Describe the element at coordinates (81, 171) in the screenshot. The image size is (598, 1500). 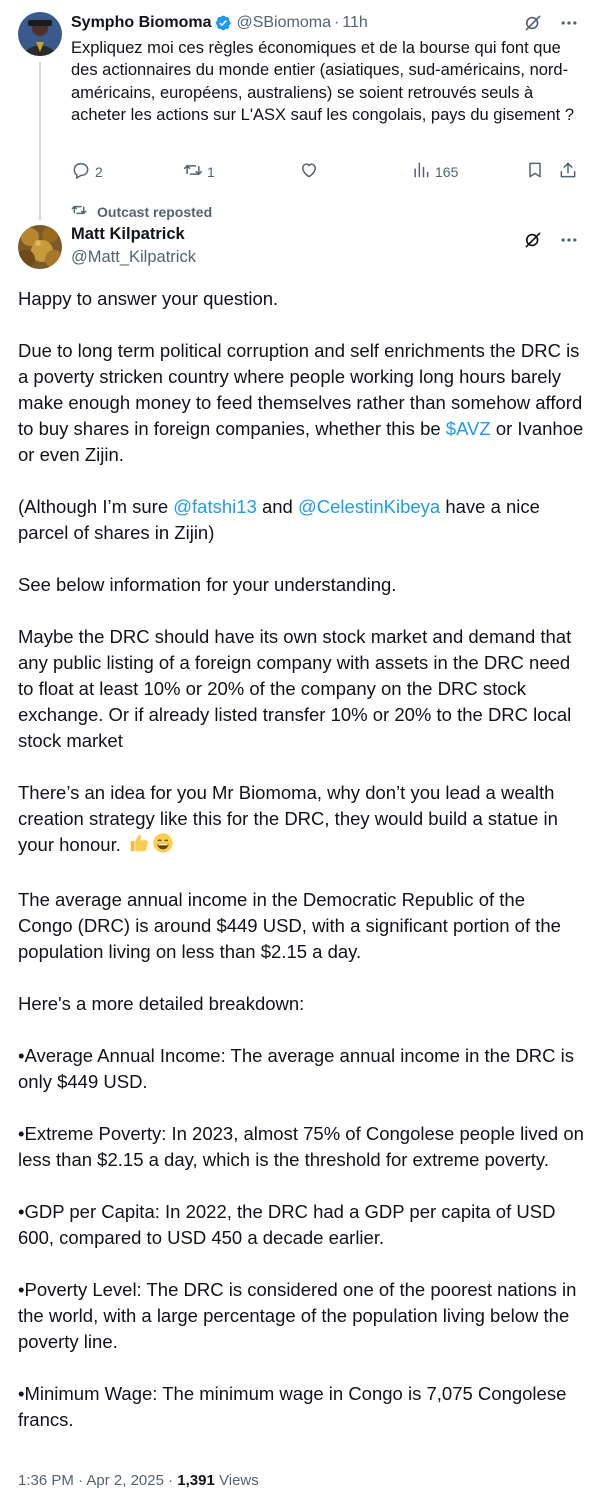
I see `reply-icon` at that location.